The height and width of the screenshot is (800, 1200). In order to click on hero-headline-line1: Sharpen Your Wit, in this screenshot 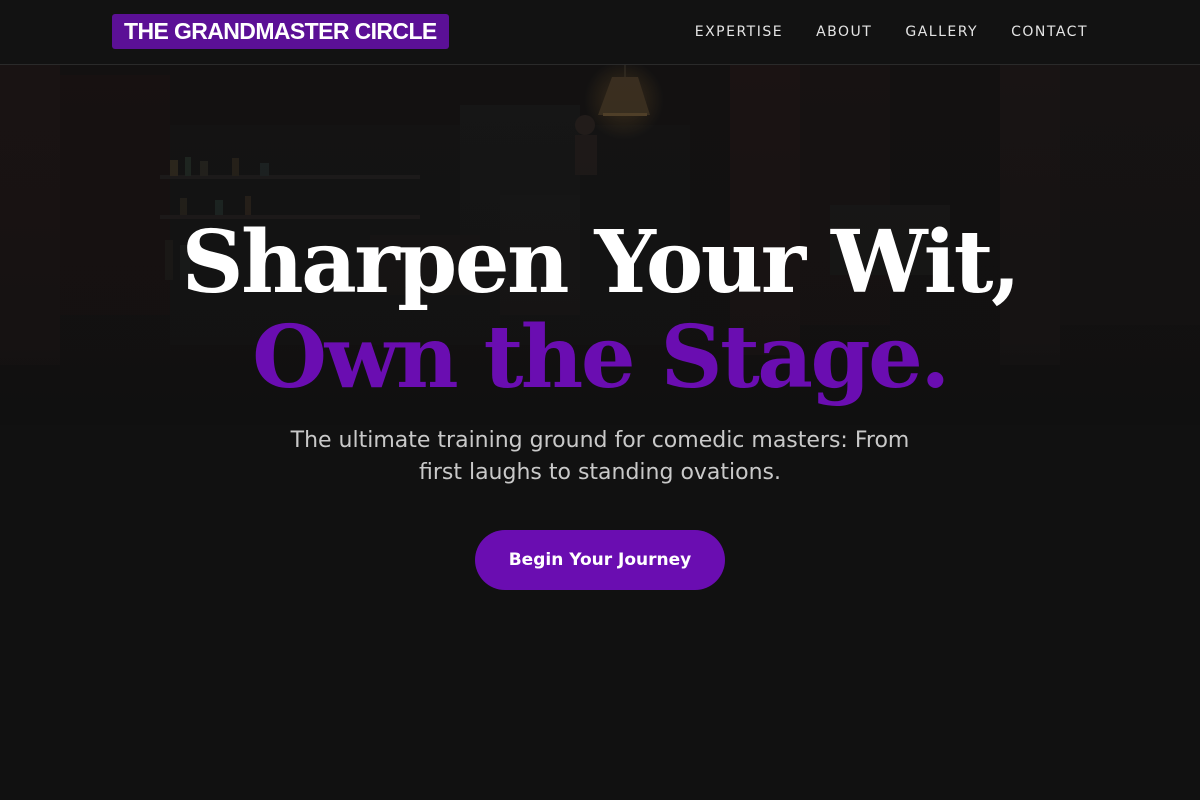, I will do `click(601, 262)`.